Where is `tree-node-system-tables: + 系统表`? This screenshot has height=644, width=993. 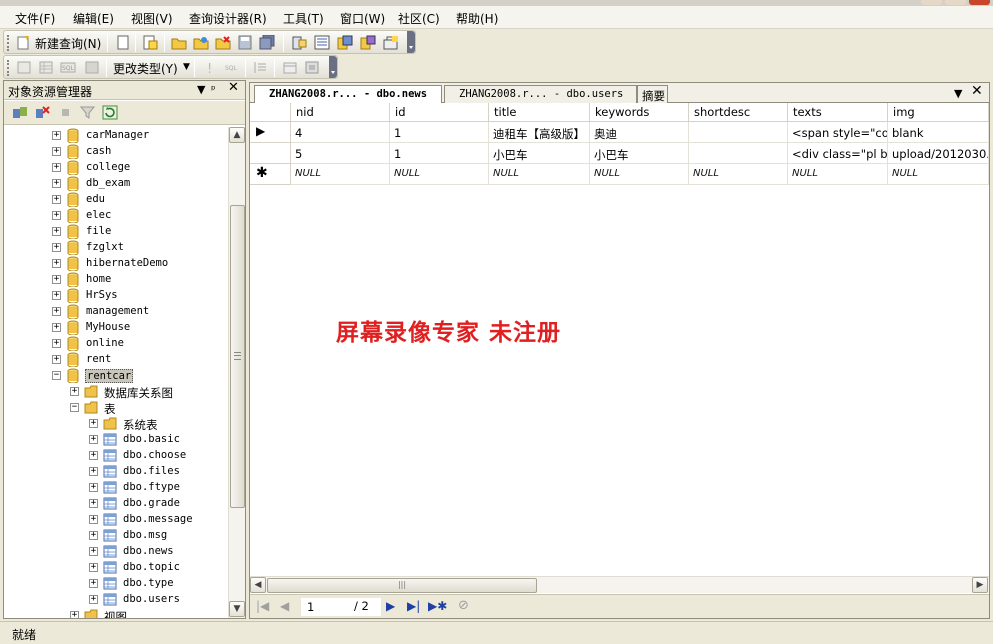 tree-node-system-tables: + 系统表 is located at coordinates (156, 424).